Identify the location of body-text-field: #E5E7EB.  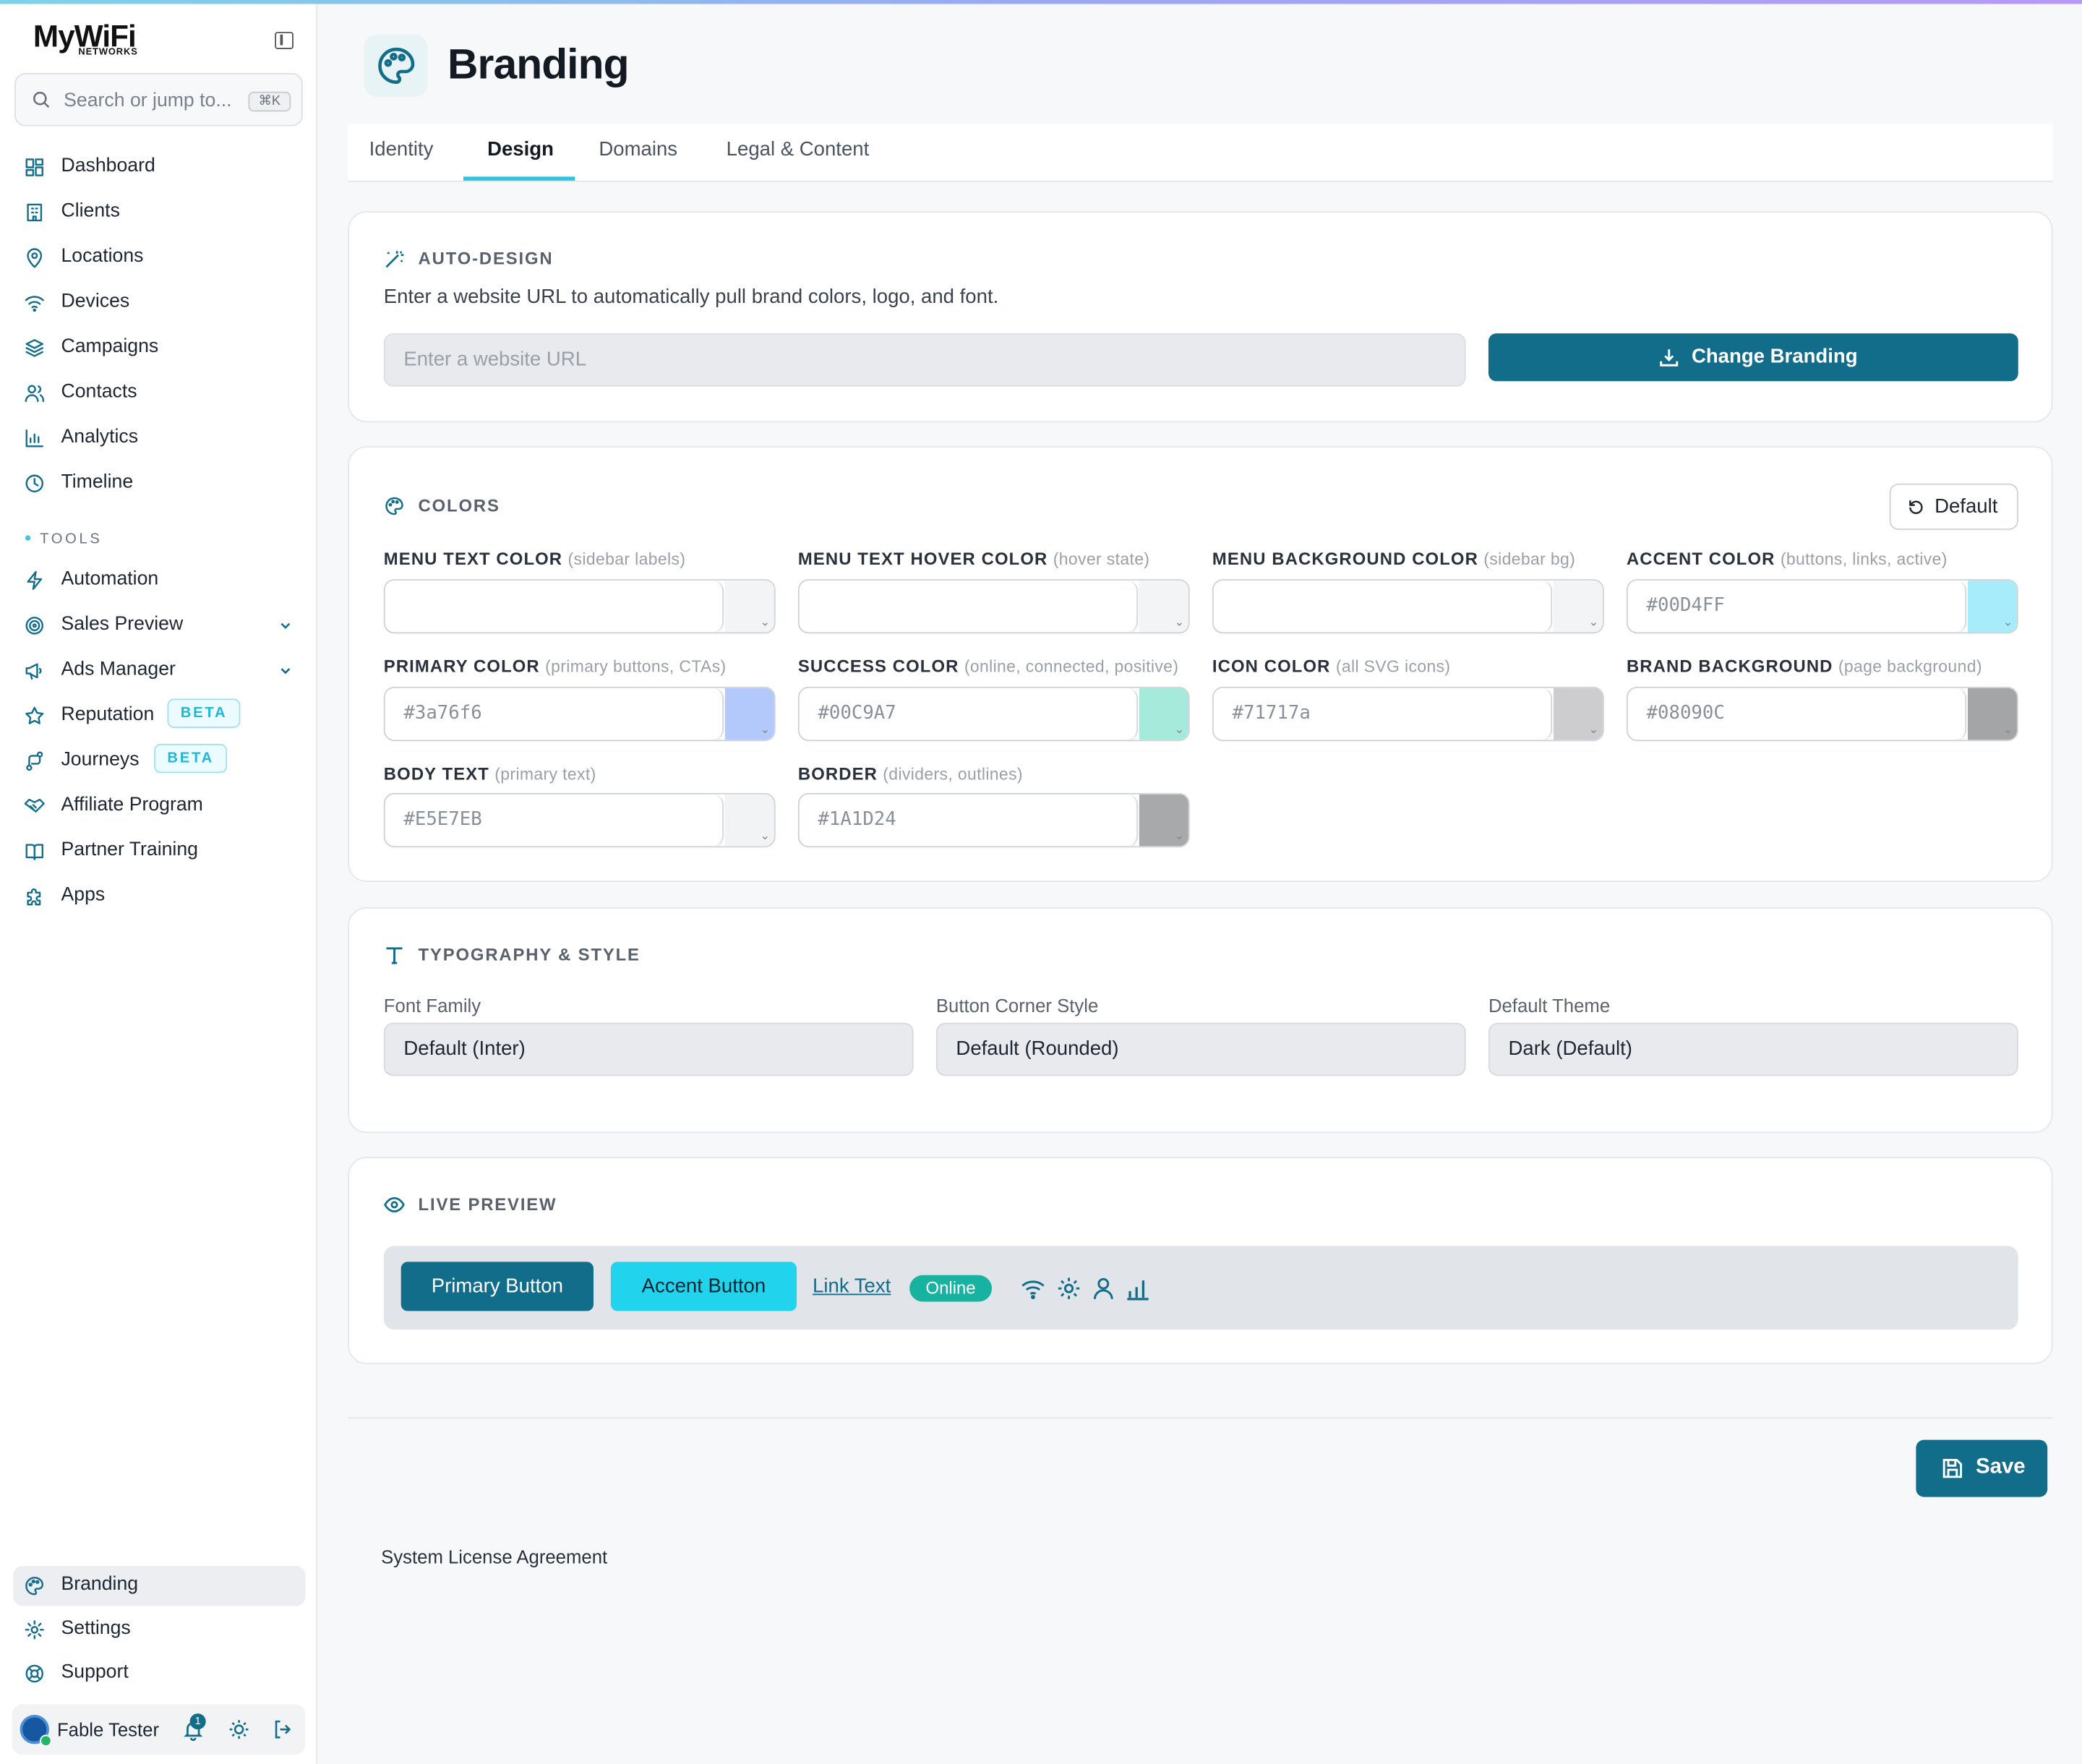
(579, 820).